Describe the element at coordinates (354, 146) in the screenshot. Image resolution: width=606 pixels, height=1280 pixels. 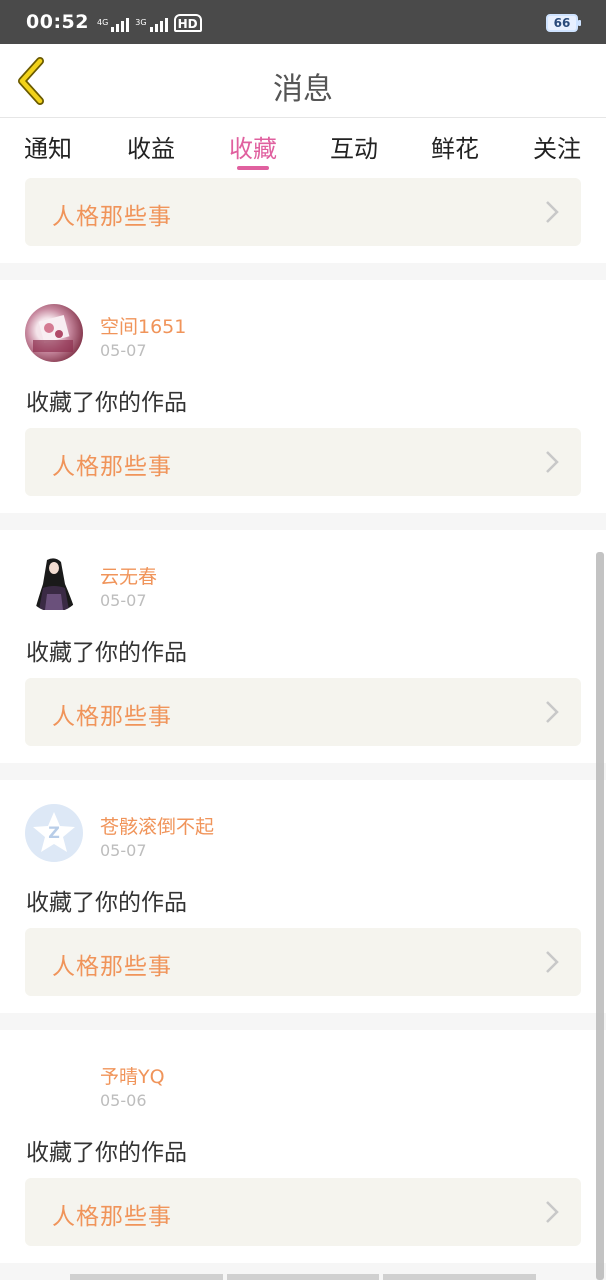
I see `tab-interaction: 互动` at that location.